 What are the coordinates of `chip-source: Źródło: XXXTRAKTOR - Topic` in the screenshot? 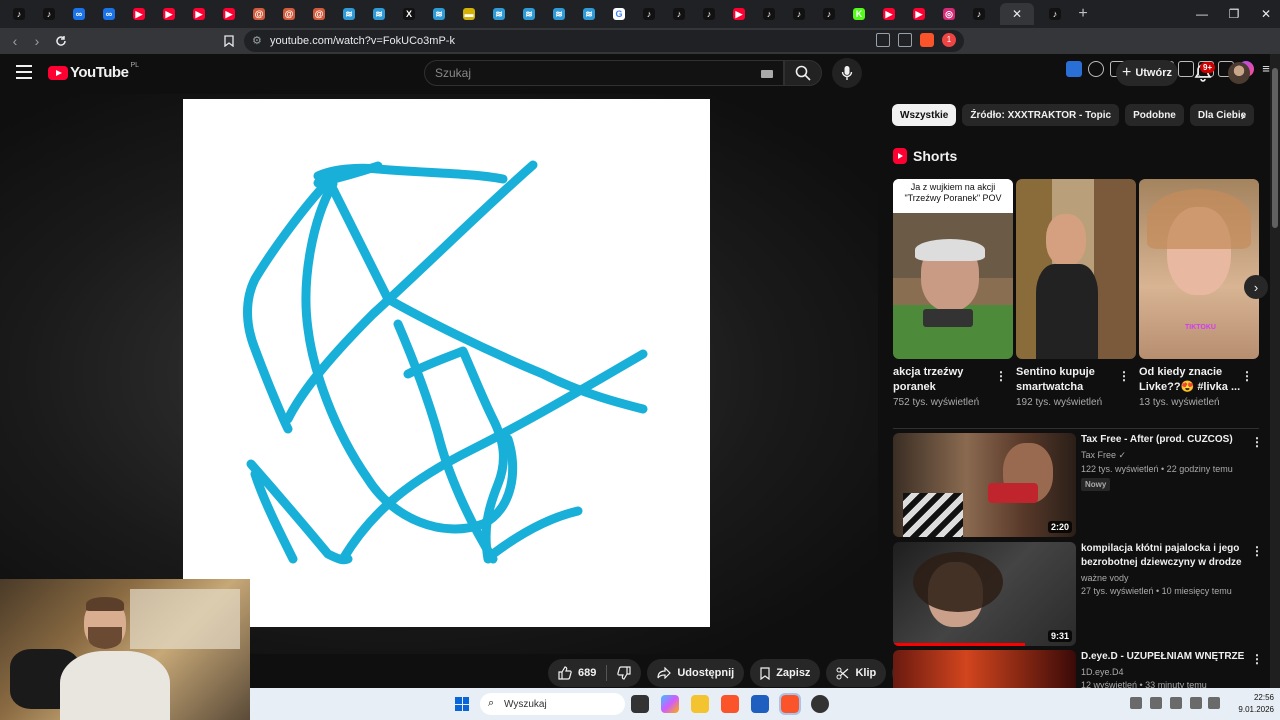 It's located at (1041, 115).